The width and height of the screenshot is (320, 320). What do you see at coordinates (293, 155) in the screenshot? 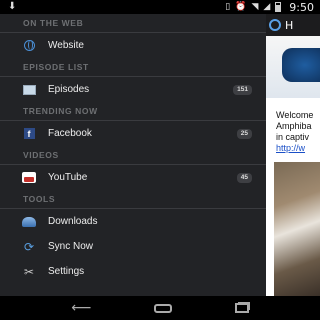
I see `main-content-peek: H Welcome Amphiba in captiv http://w` at bounding box center [293, 155].